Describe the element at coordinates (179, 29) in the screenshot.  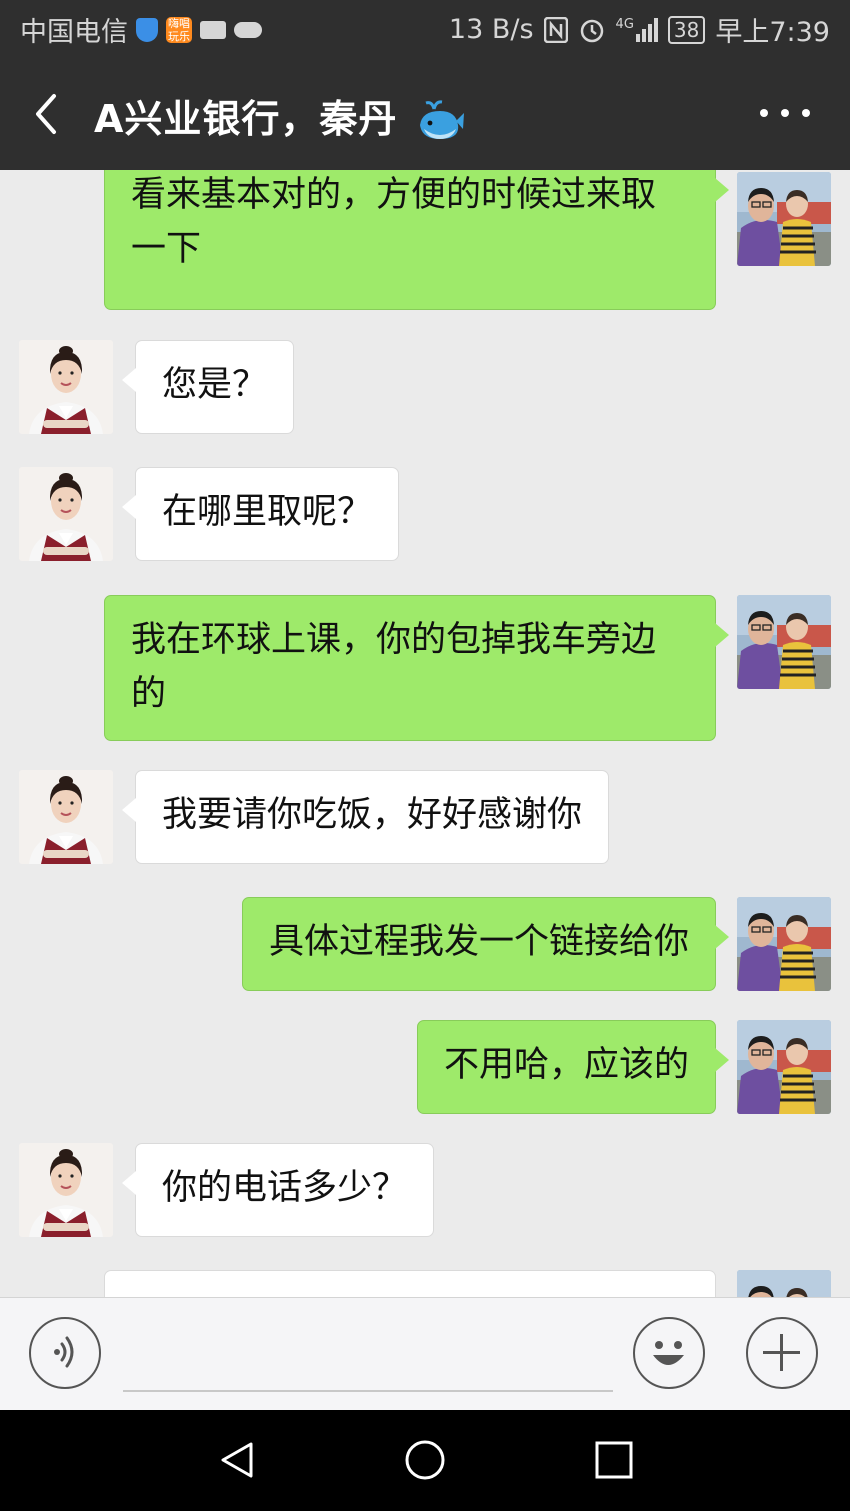
I see `game-app-icon: 嗨唱玩乐` at that location.